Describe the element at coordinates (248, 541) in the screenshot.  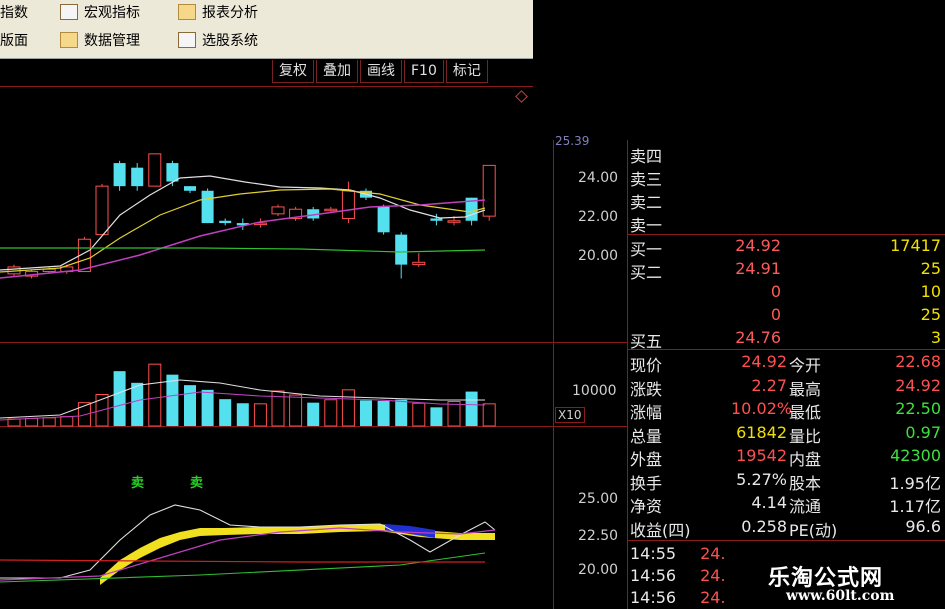
I see `indicator-line-white` at that location.